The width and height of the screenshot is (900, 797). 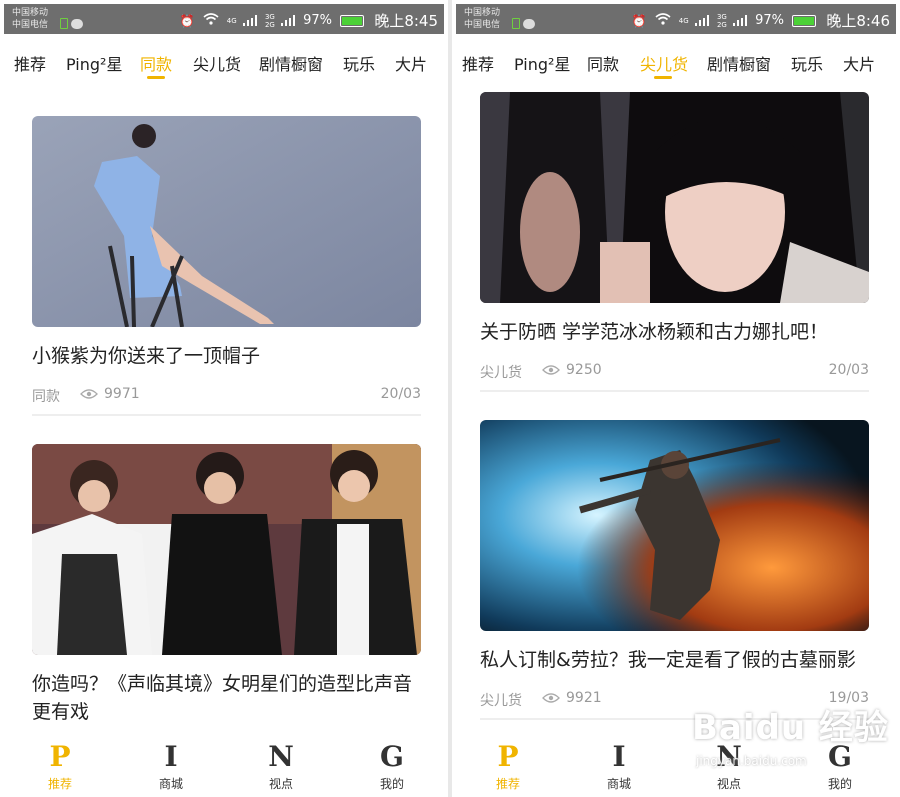 What do you see at coordinates (391, 784) in the screenshot?
I see `nav-label: 我的` at bounding box center [391, 784].